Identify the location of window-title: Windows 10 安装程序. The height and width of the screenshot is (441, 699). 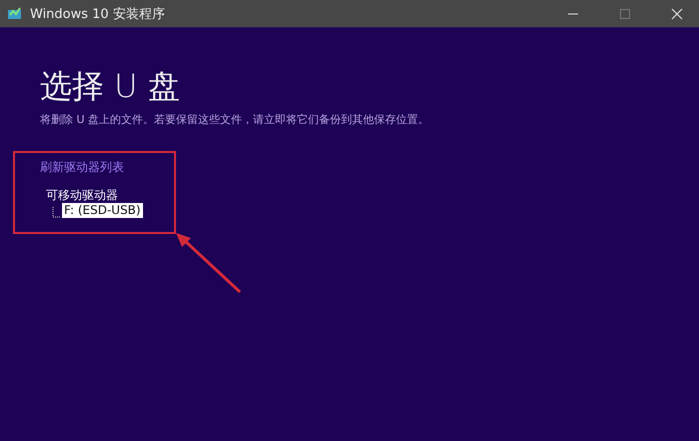
(97, 14).